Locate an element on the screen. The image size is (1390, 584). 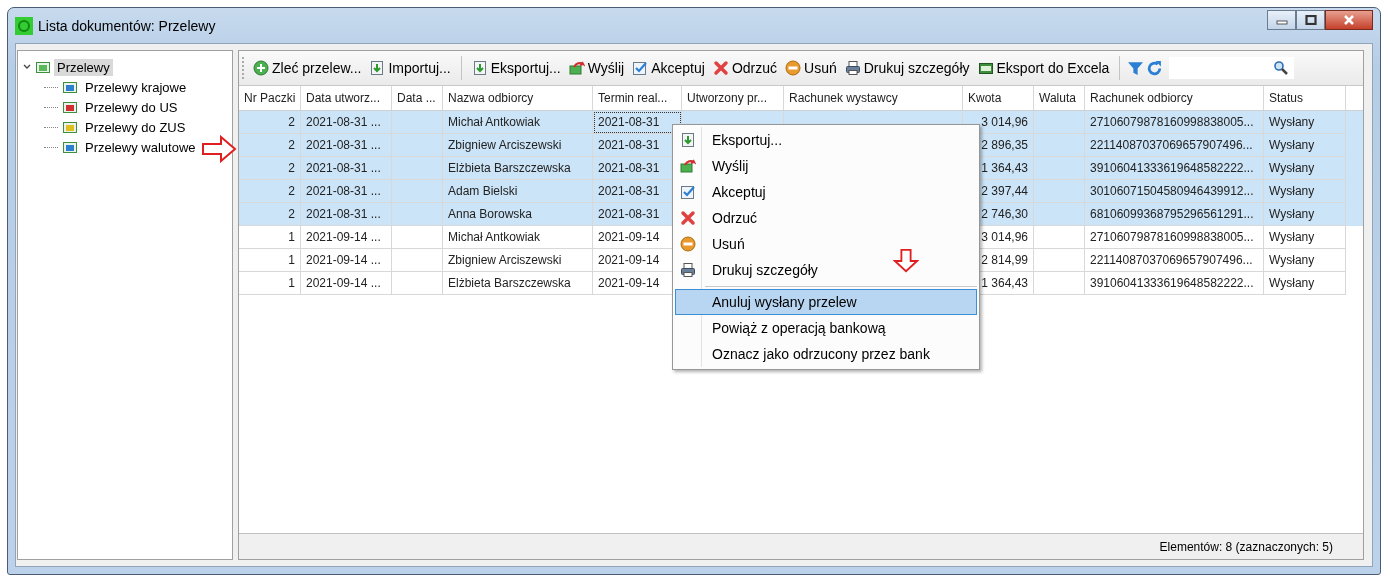
status-text: Elementów: 8 (zaznaczonych: 5) is located at coordinates (1246, 546).